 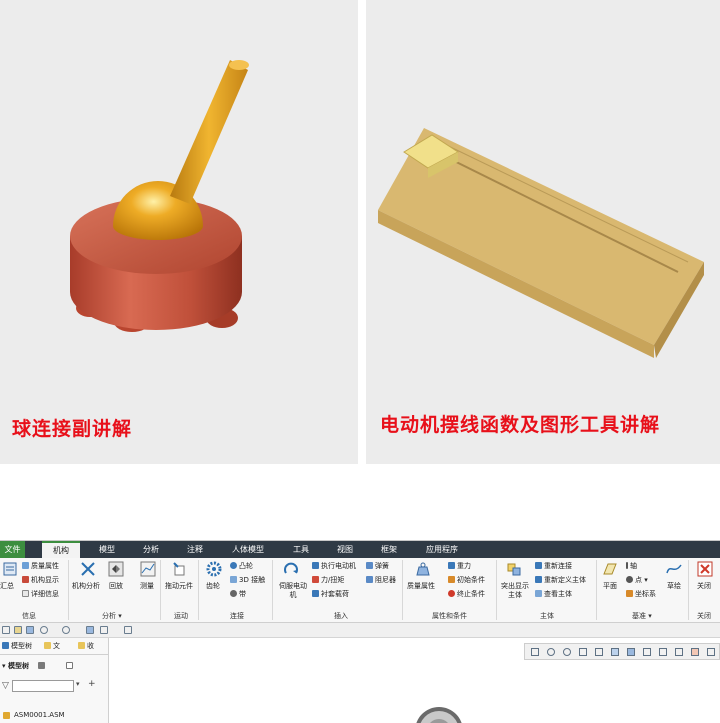 I want to click on settings-icon, so click(x=41, y=665).